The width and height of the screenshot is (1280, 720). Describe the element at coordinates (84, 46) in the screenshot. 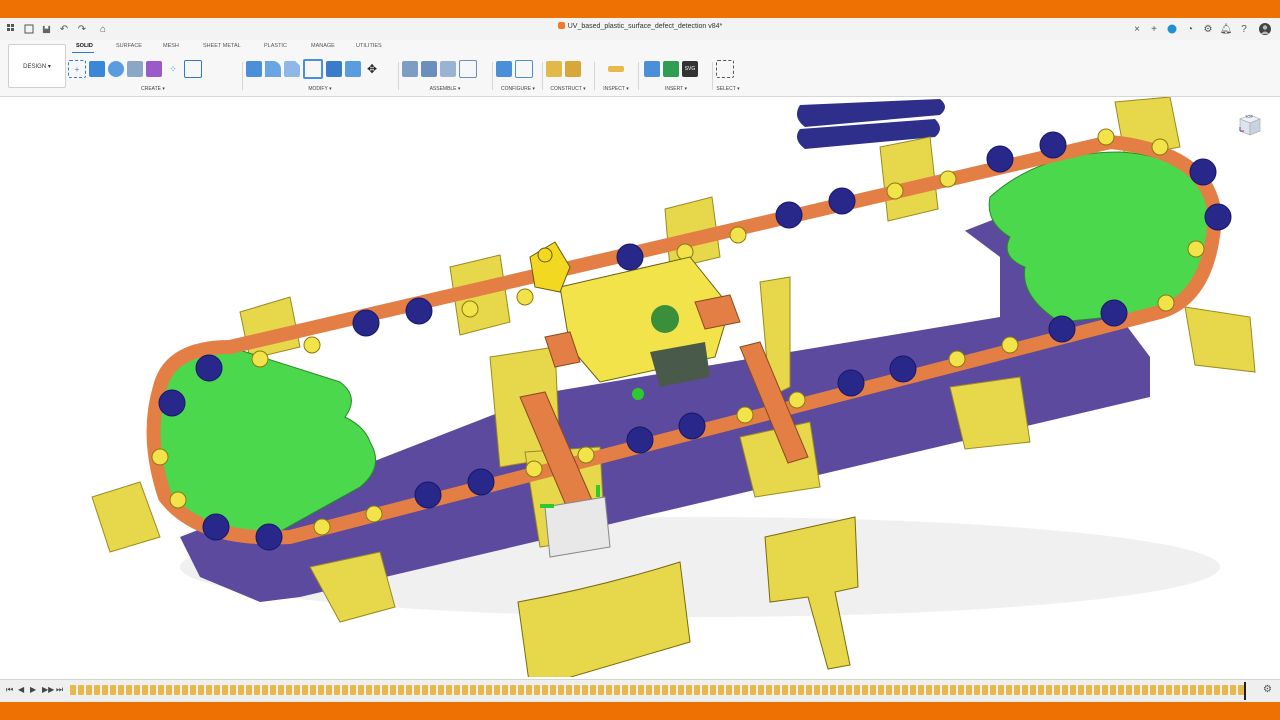

I see `tab-solid: SOLID` at that location.